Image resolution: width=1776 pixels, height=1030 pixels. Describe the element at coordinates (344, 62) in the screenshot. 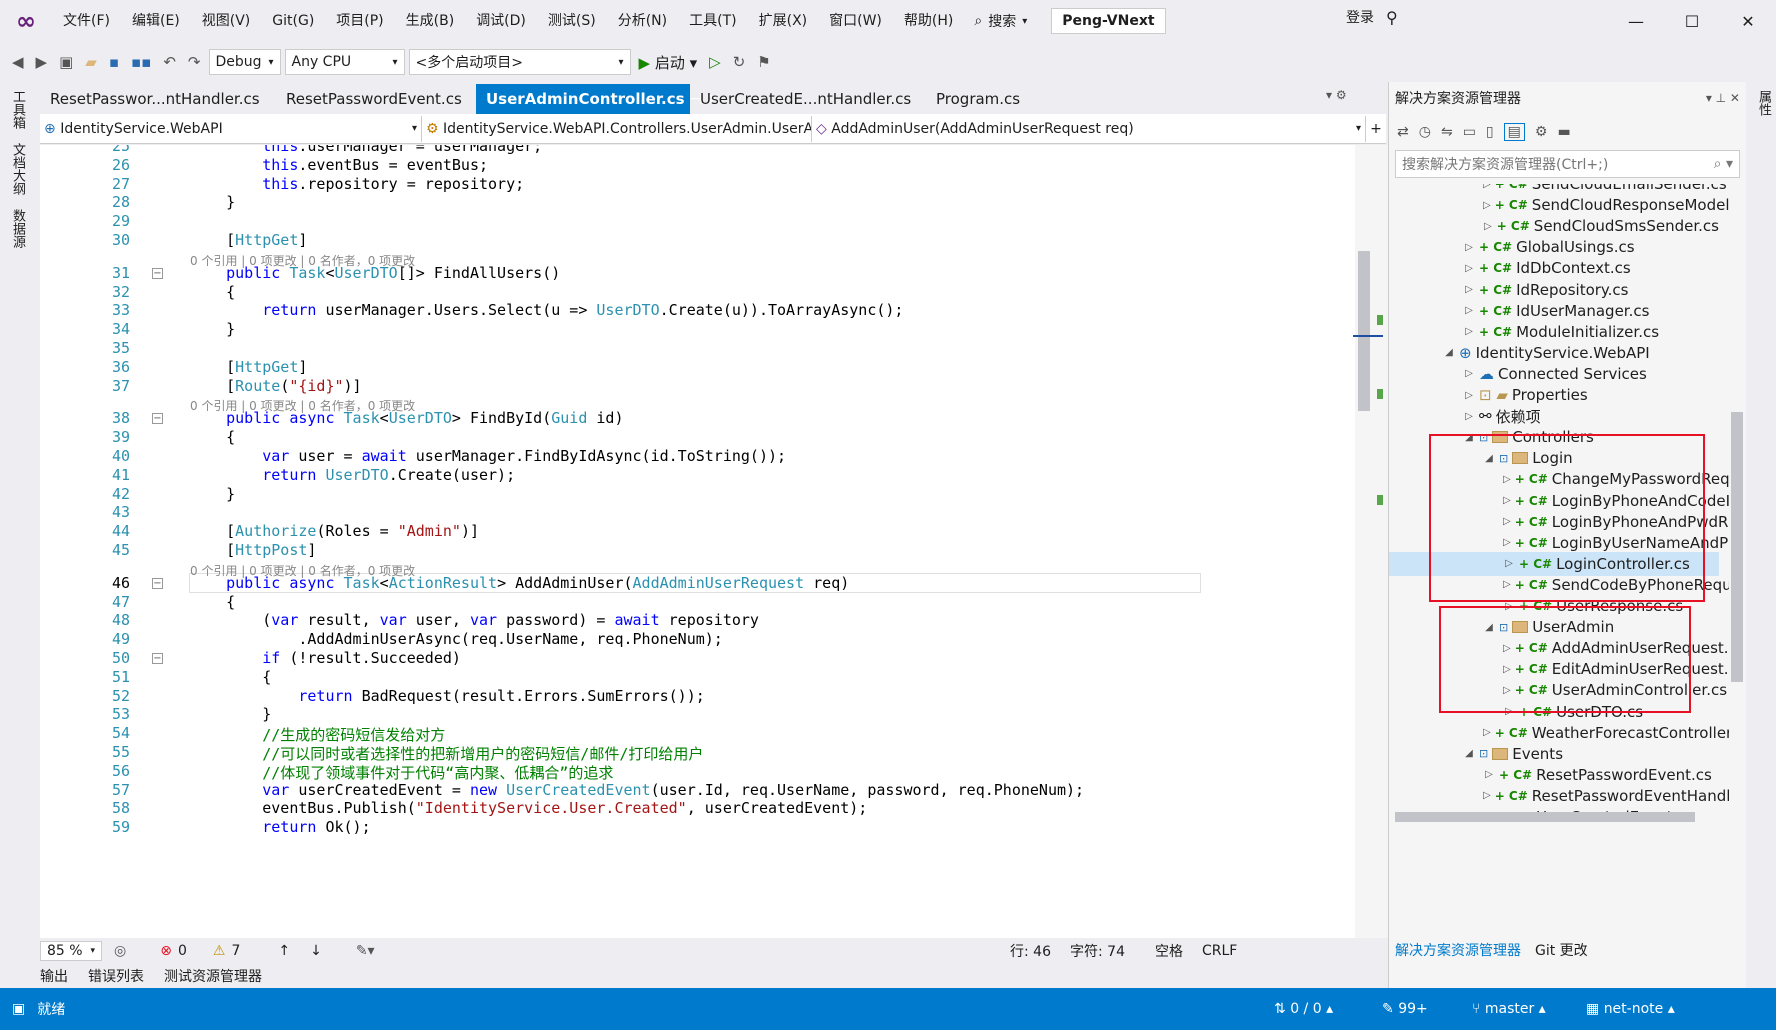

I see `platform-select: Any CPU ▾` at that location.